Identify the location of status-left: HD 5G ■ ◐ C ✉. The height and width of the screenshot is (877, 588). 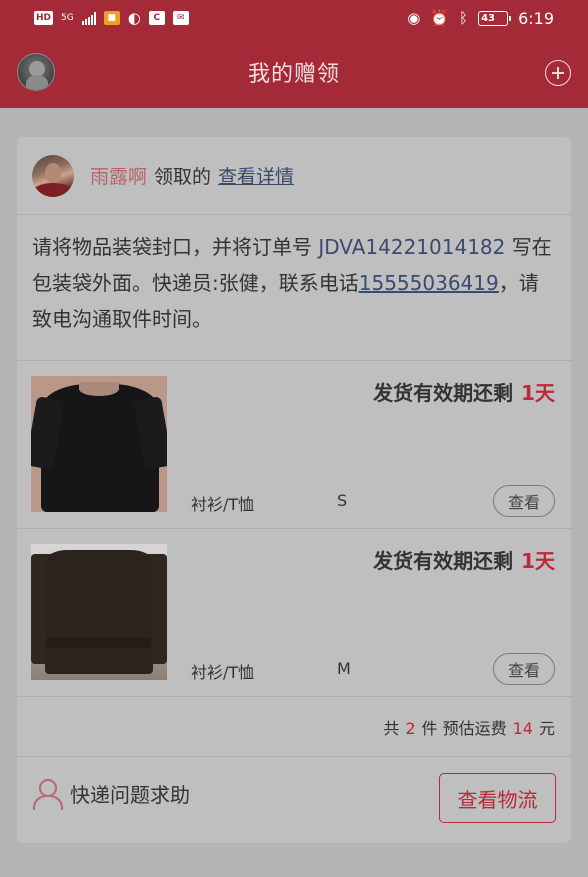
(111, 17).